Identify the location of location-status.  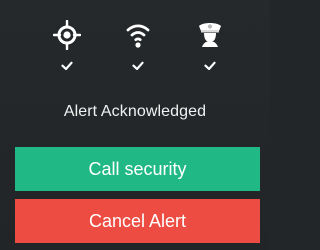
(67, 50).